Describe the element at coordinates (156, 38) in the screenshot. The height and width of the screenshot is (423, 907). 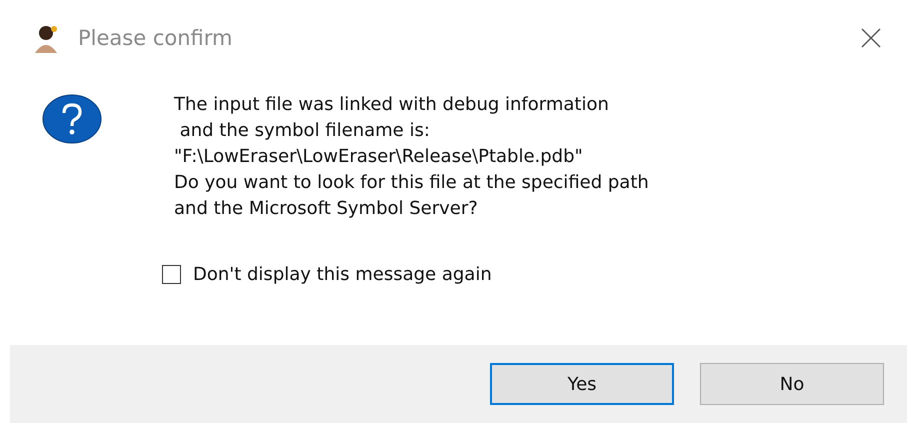
I see `window-title: Please confirm` at that location.